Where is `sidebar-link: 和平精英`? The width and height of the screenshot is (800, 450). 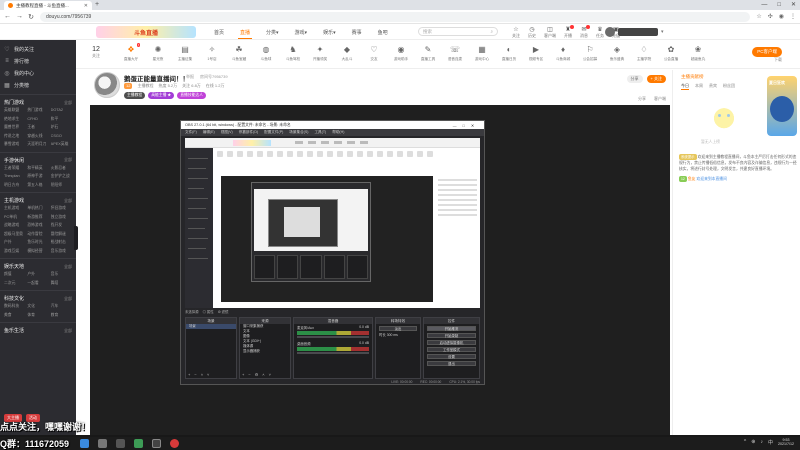
sidebar-link: 和平精英 is located at coordinates (37, 169).